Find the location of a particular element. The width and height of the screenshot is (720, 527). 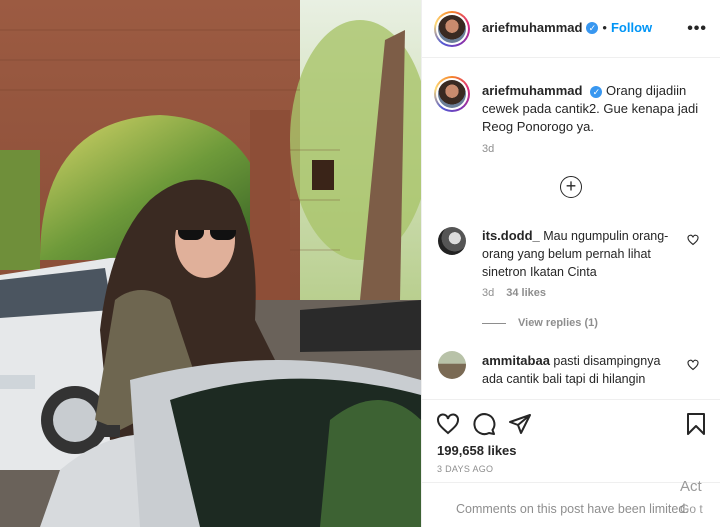

limited-notice-text: Comments on this post have been limited. is located at coordinates (572, 509).